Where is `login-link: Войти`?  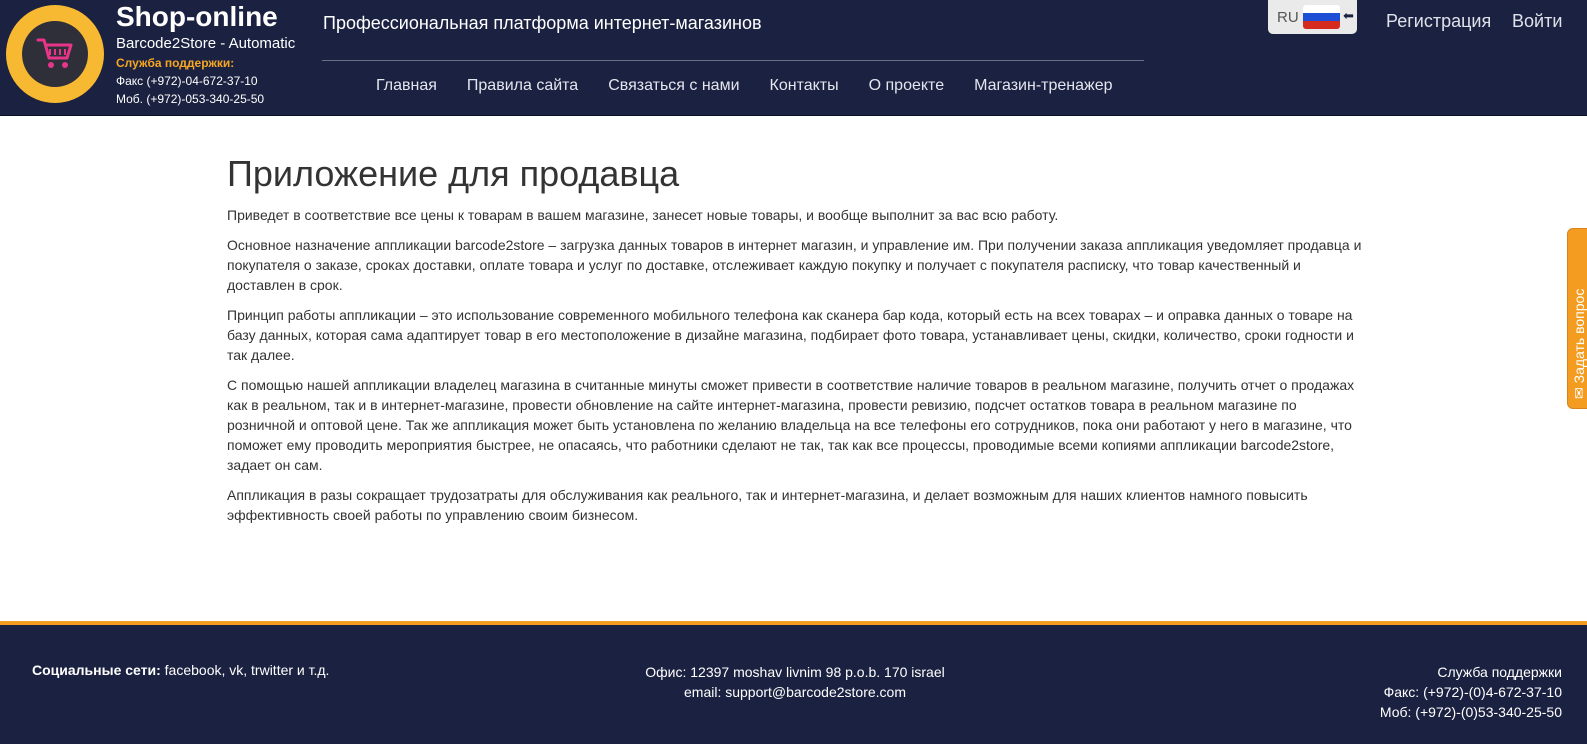 login-link: Войти is located at coordinates (1537, 21).